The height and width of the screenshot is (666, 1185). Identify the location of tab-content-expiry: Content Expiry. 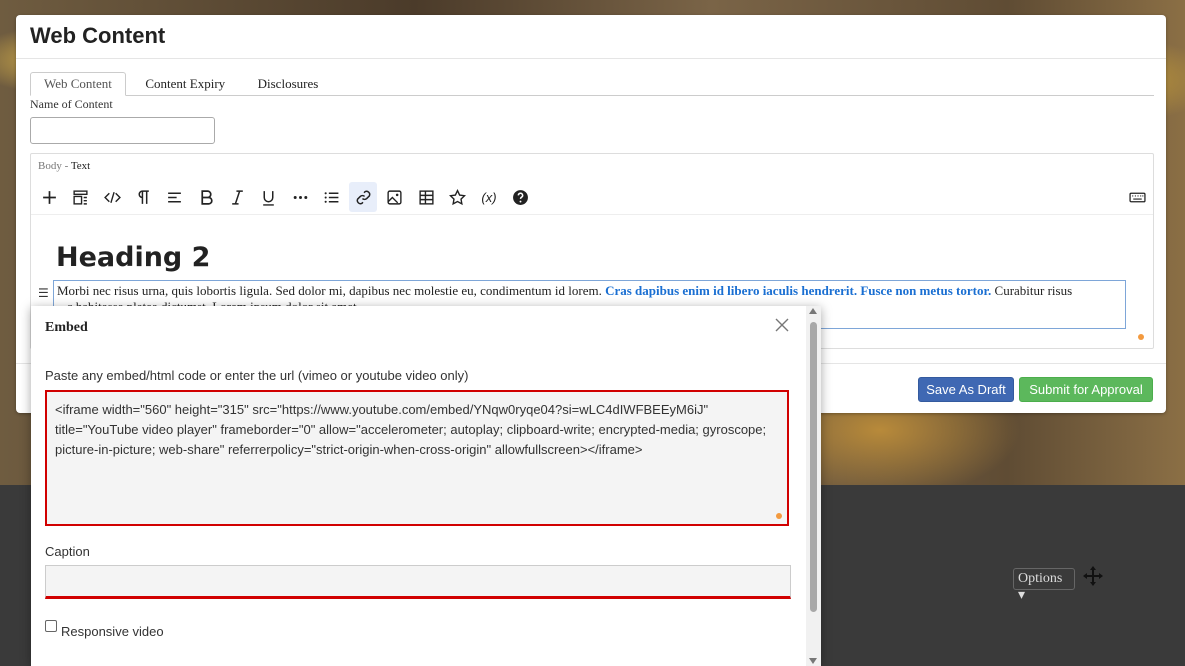
(185, 85).